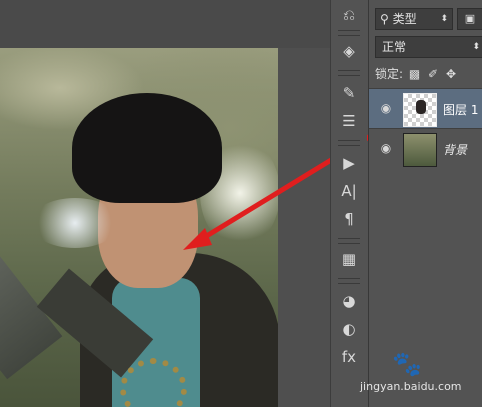 The width and height of the screenshot is (482, 407). I want to click on baidu-watermark: 🐾 jingyan.baidu.com, so click(420, 377).